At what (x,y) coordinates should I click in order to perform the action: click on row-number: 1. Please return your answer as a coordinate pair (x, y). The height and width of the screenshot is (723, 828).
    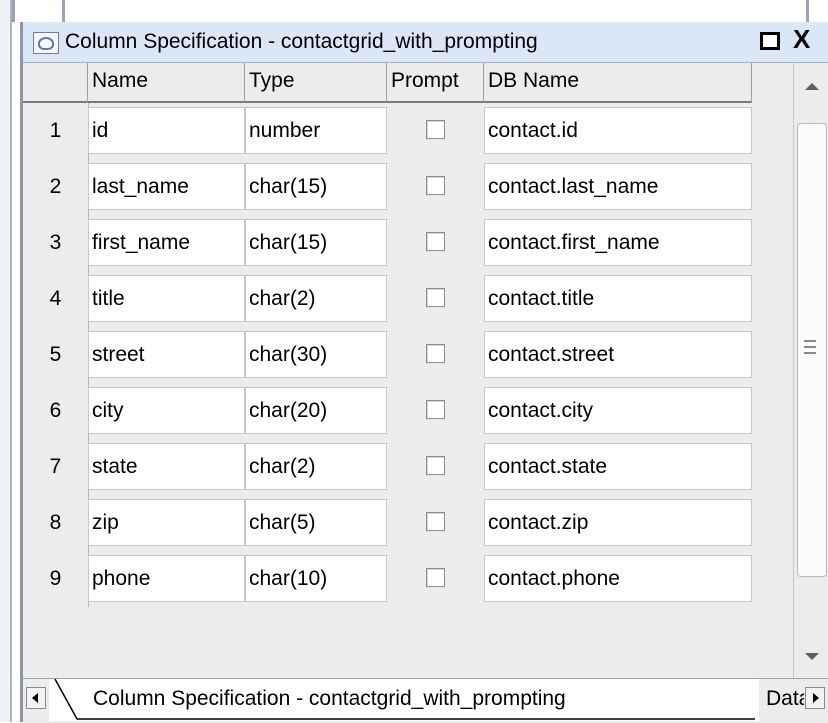
    Looking at the image, I should click on (56, 131).